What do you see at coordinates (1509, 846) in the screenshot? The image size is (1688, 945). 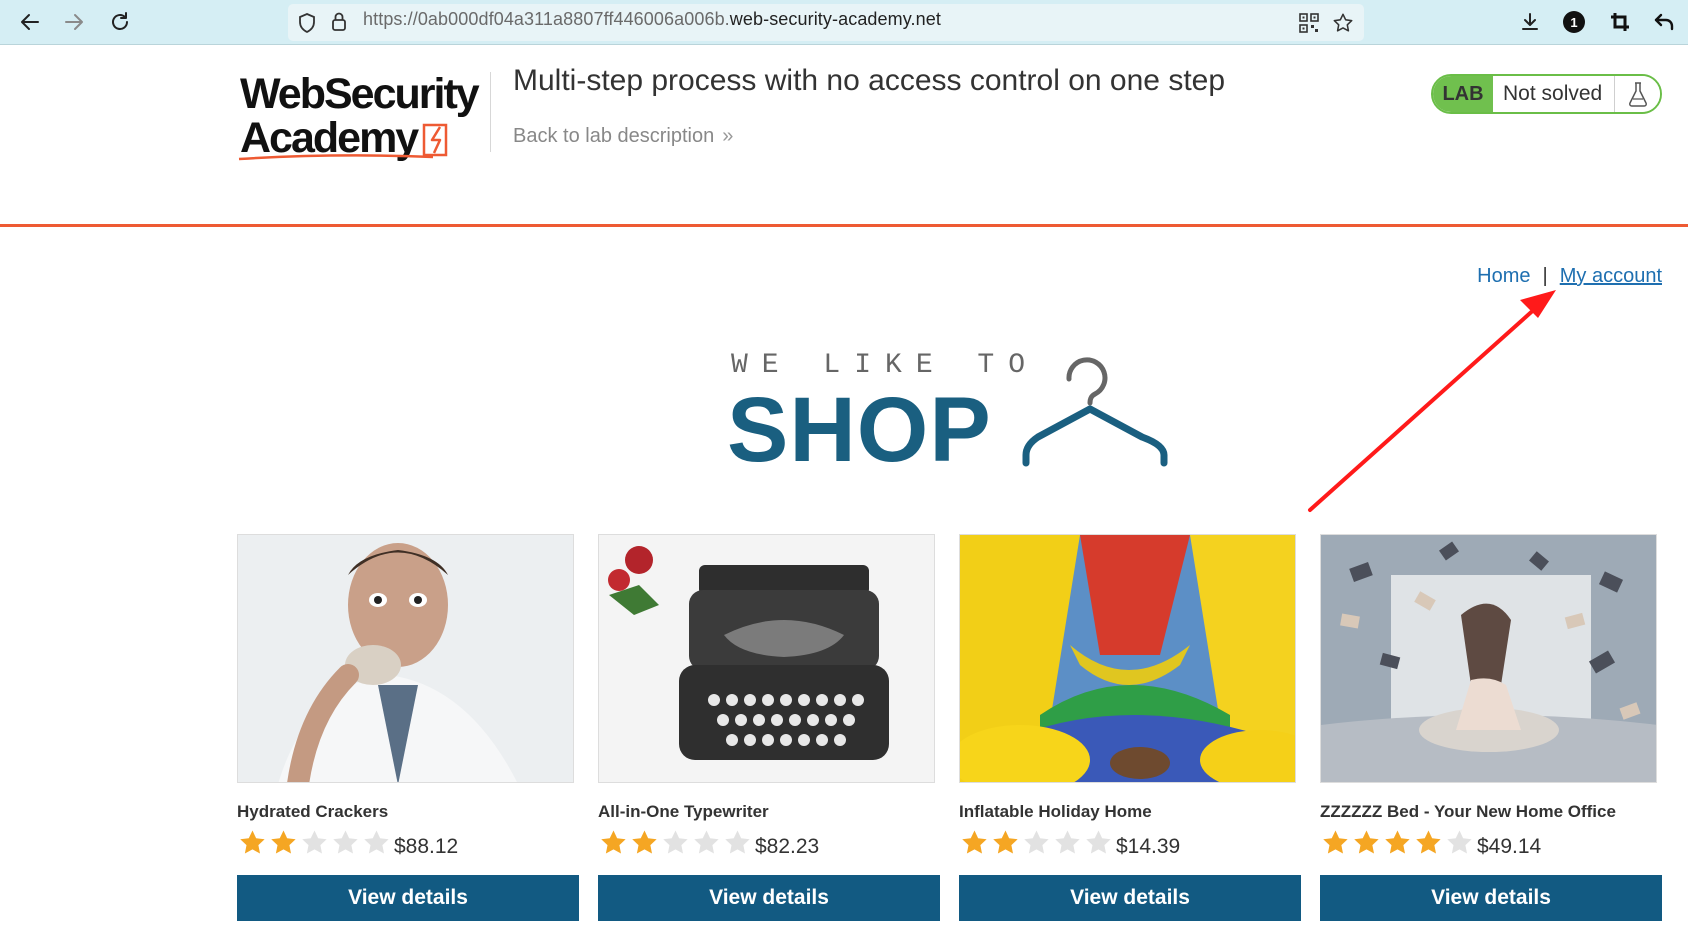 I see `product-price: $49.14` at bounding box center [1509, 846].